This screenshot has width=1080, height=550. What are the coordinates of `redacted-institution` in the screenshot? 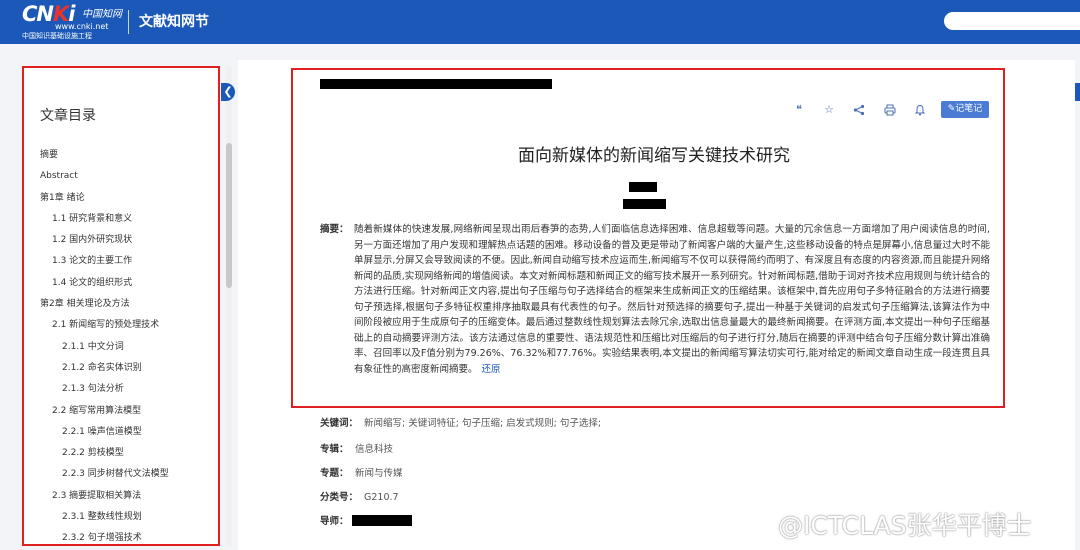 It's located at (644, 204).